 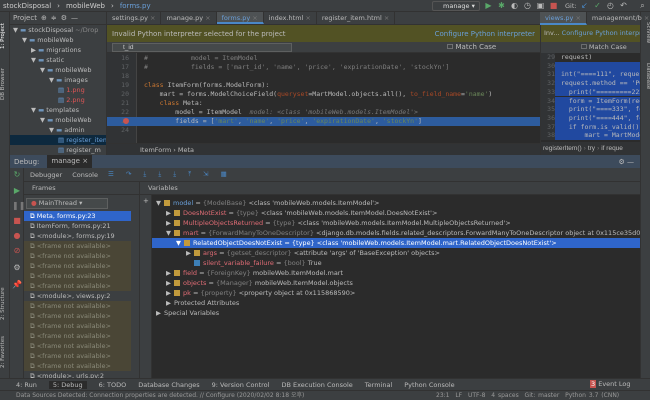 I want to click on code-line: 36 print("====444", form), so click(x=590, y=118).